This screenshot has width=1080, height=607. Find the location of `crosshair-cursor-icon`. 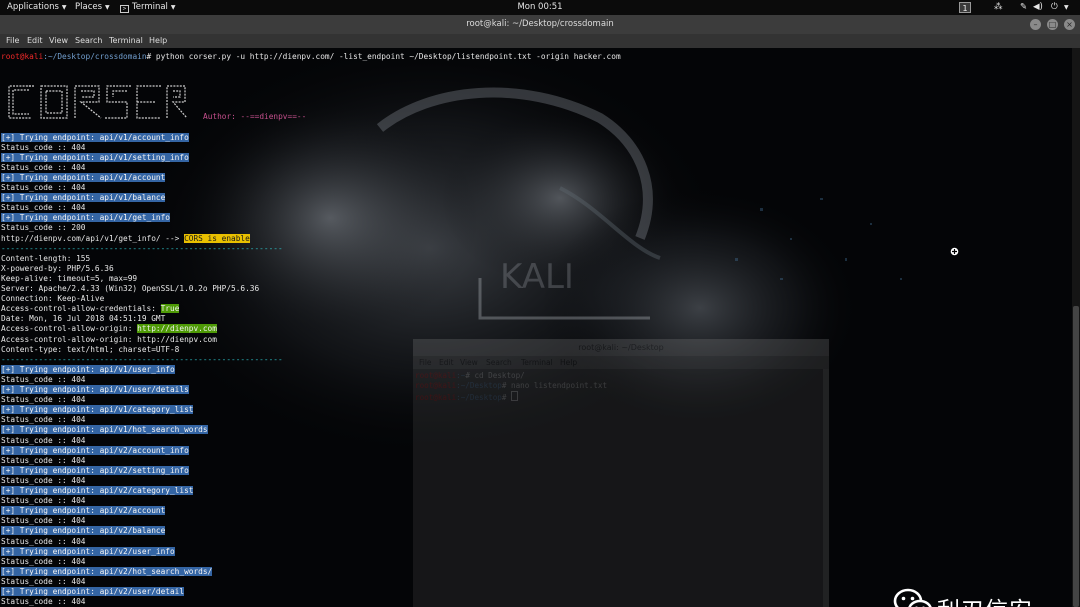

crosshair-cursor-icon is located at coordinates (954, 251).